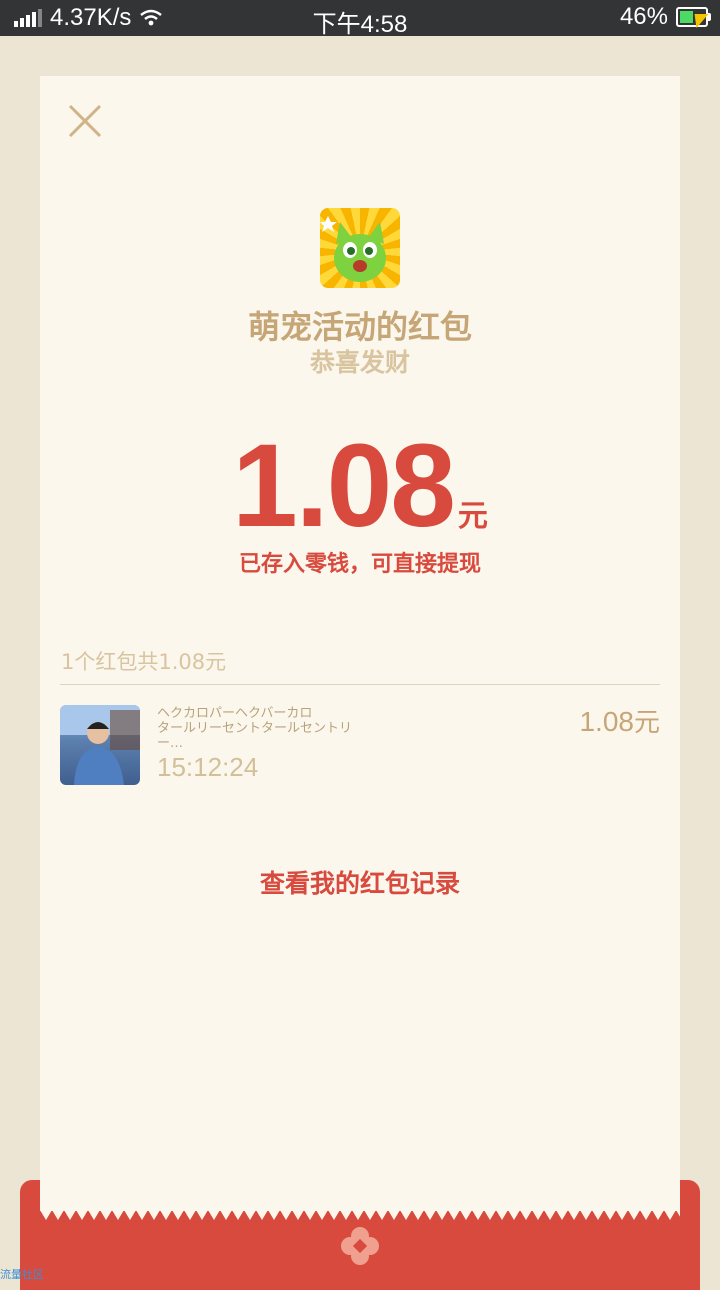 This screenshot has width=720, height=1290. What do you see at coordinates (619, 722) in the screenshot?
I see `record-amount: 1.08元` at bounding box center [619, 722].